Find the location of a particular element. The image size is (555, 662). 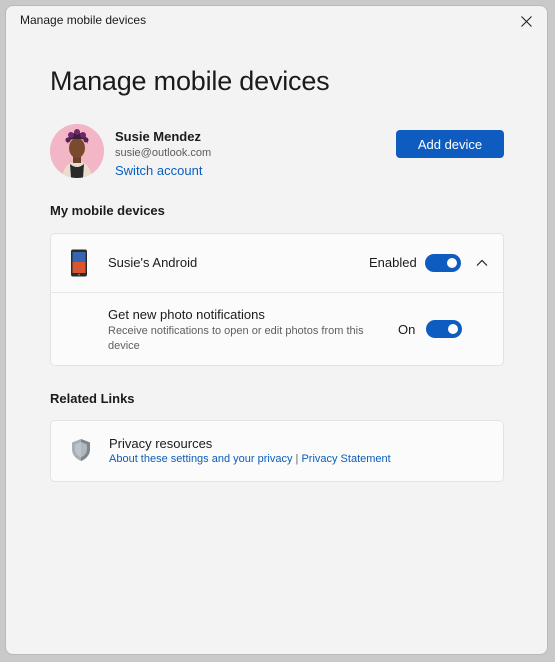

privacy-resources-title: Privacy resources is located at coordinates (161, 443).